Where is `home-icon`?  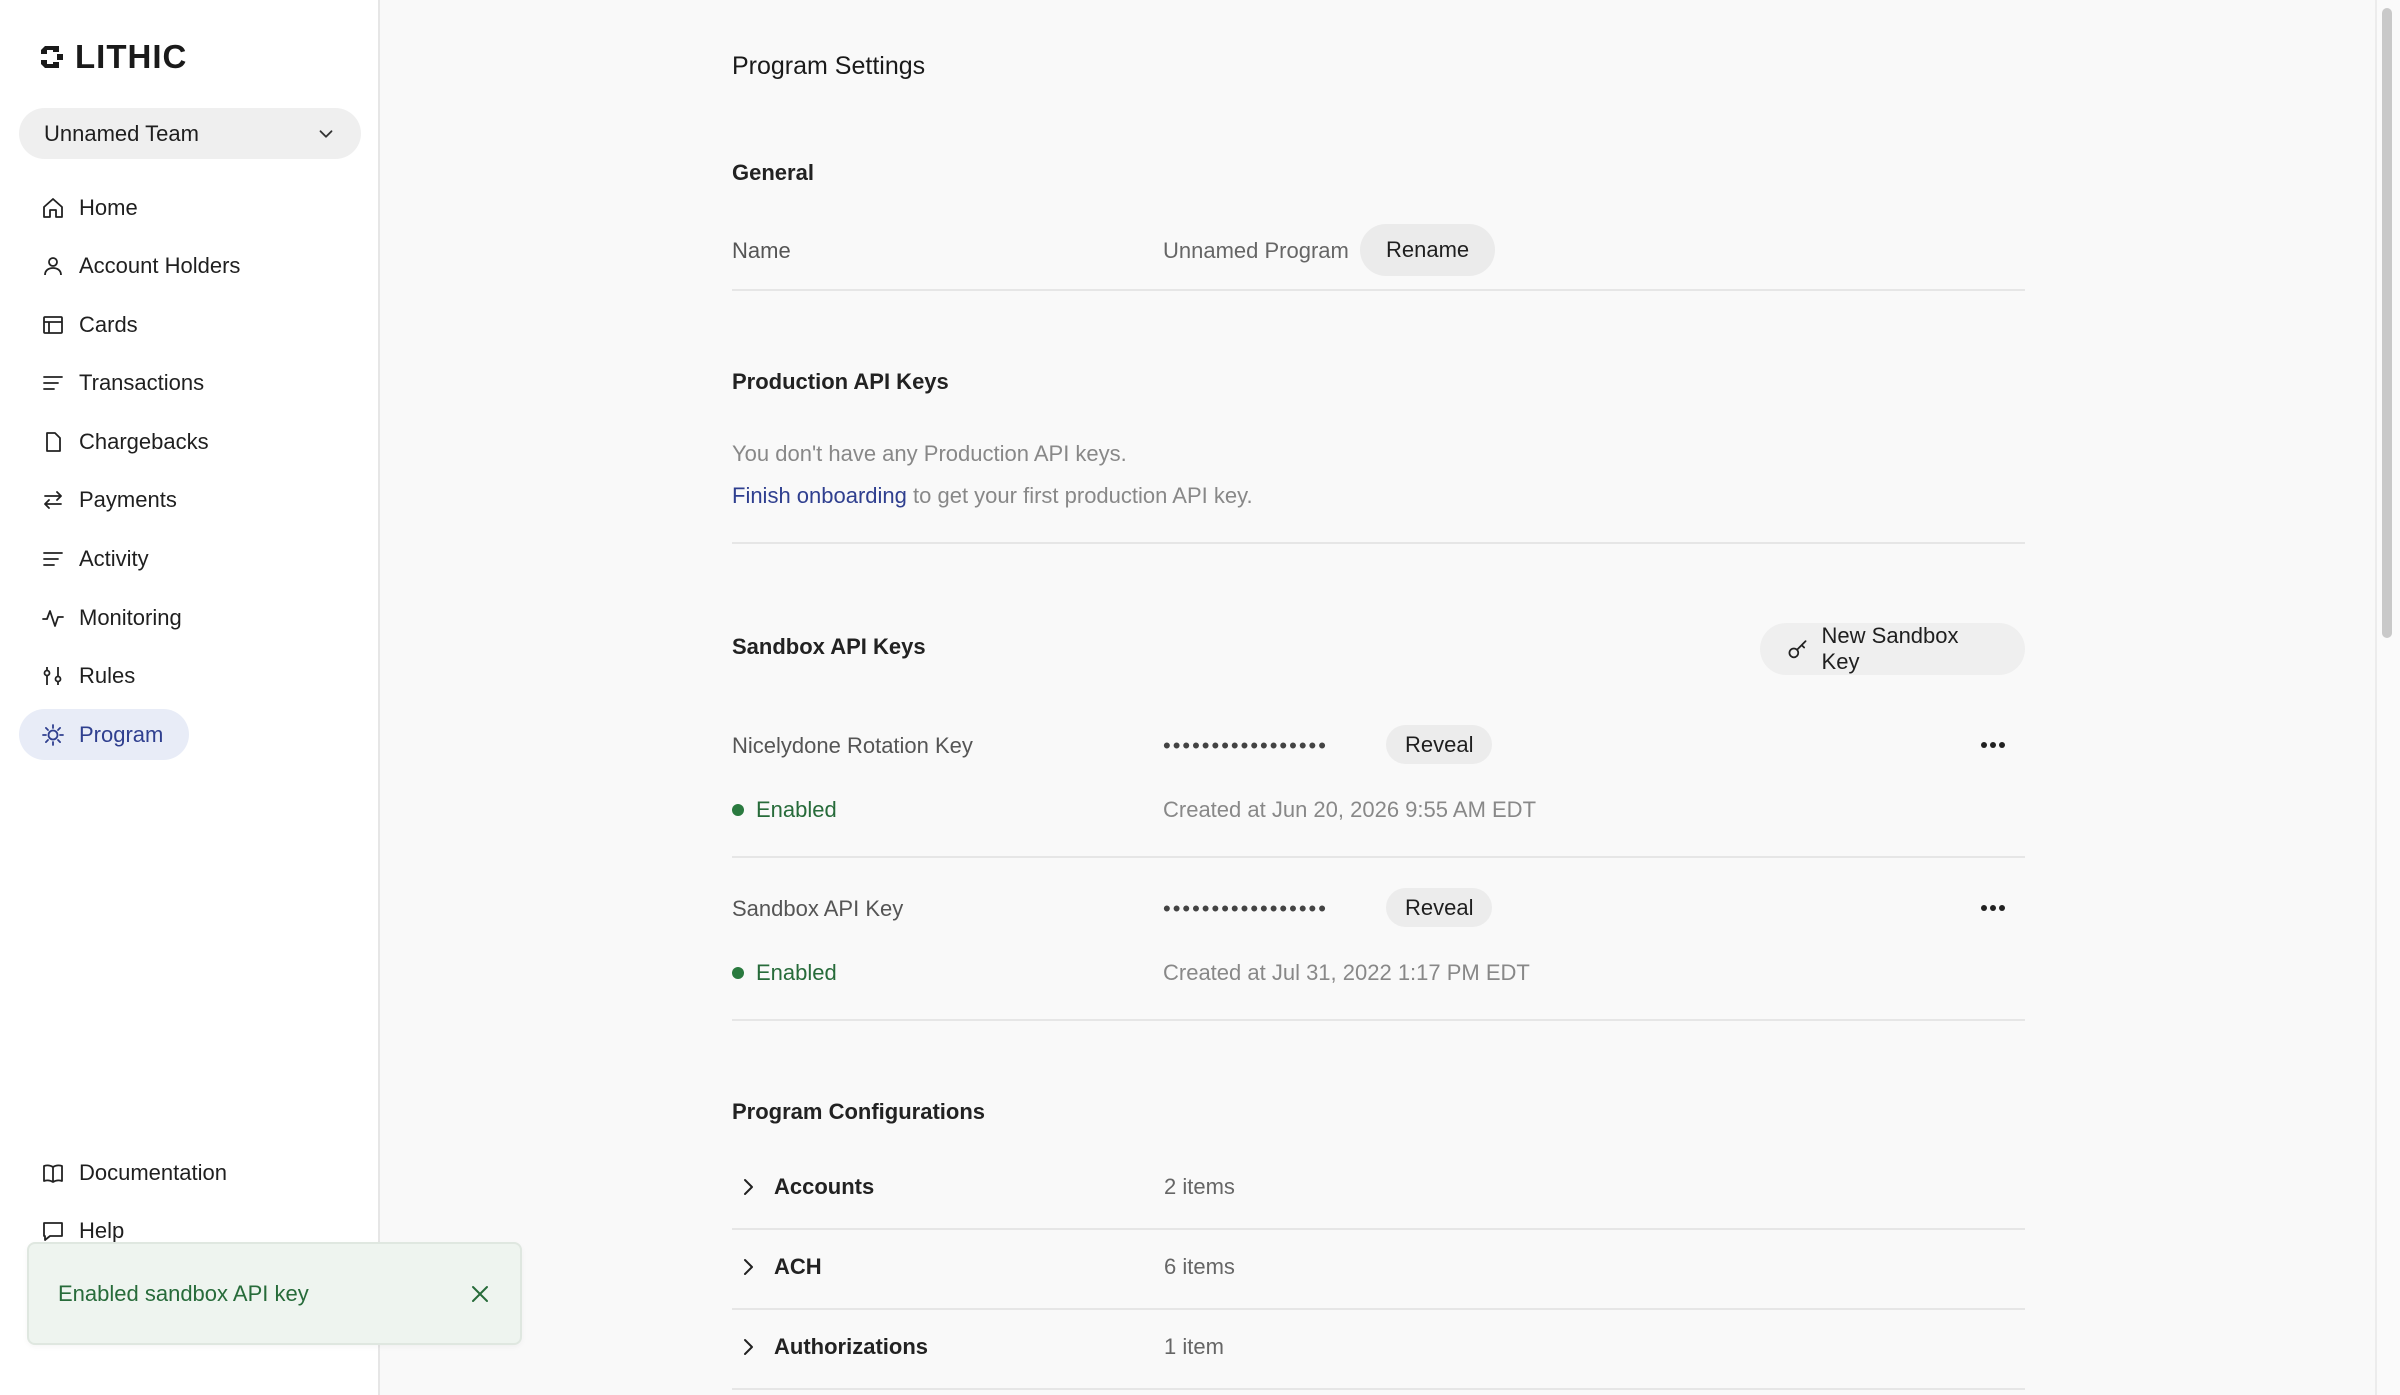 home-icon is located at coordinates (53, 207).